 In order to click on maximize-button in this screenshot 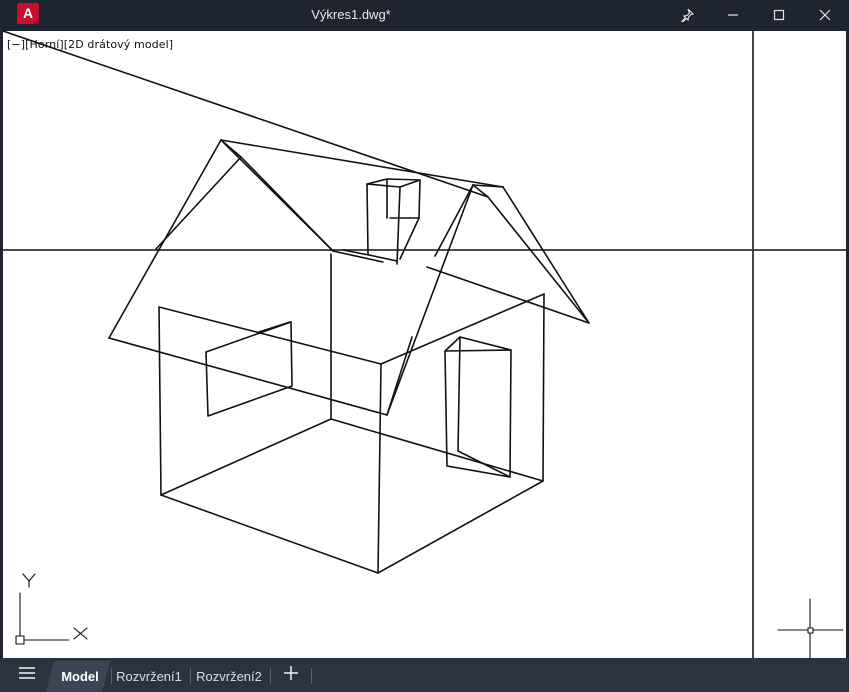, I will do `click(779, 14)`.